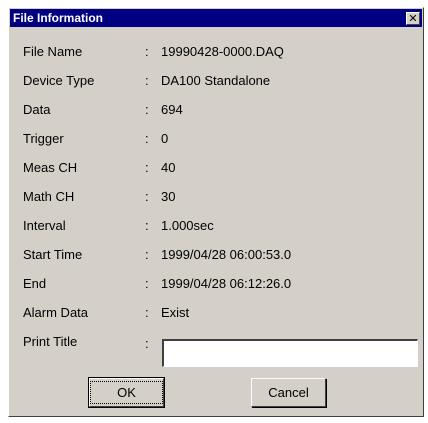  Describe the element at coordinates (216, 139) in the screenshot. I see `field-row-trigger: Trigger : 0` at that location.